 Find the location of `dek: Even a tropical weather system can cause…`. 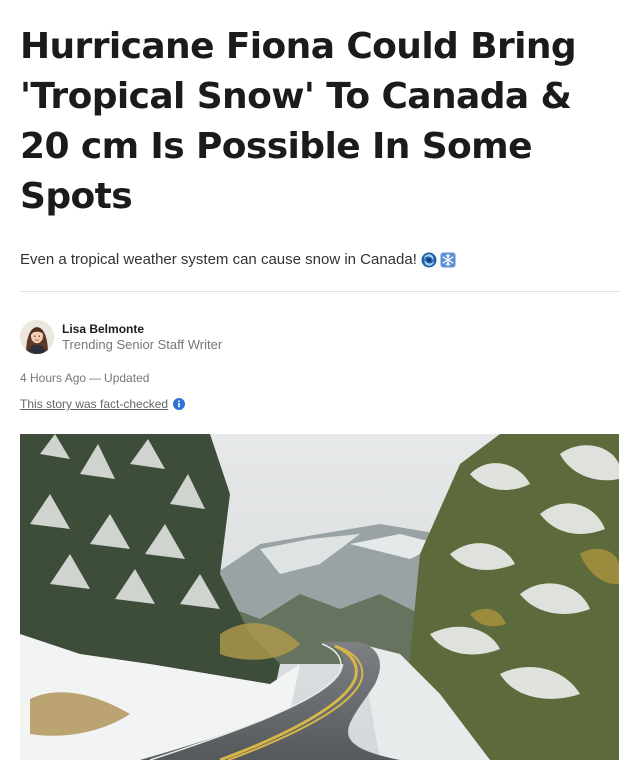

dek: Even a tropical weather system can cause… is located at coordinates (320, 260).